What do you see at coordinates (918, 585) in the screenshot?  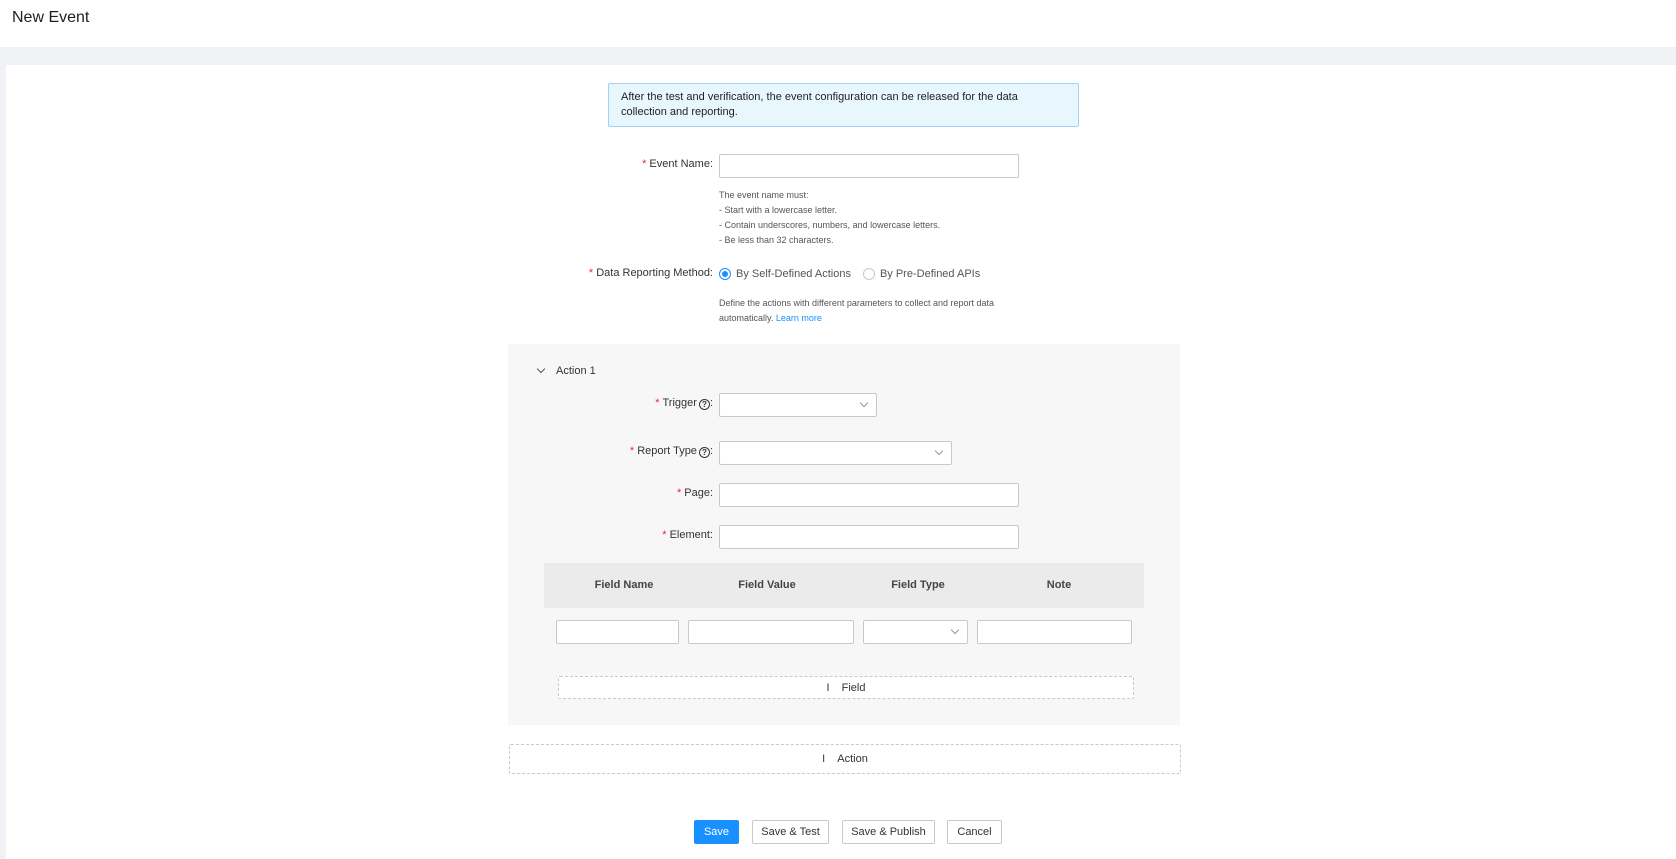 I see `column-header-field-type: Field Type` at bounding box center [918, 585].